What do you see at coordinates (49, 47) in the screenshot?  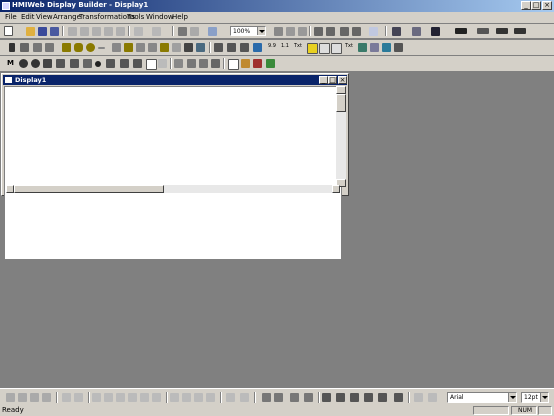 I see `reshape-icon` at bounding box center [49, 47].